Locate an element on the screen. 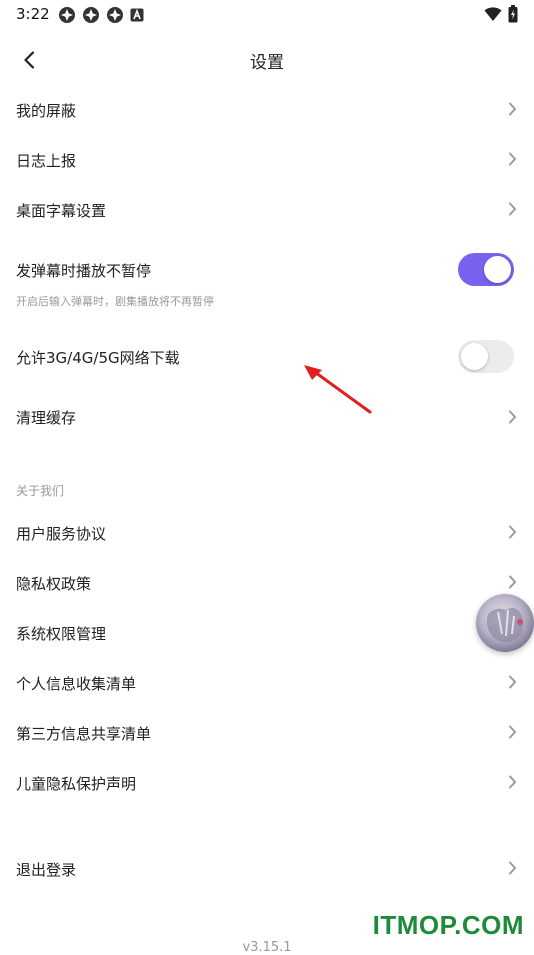  row-danmaku-no-pause: 发弹幕时播放不暂停 开启后输入弹幕时，剧集播放将不再暂停 is located at coordinates (267, 279).